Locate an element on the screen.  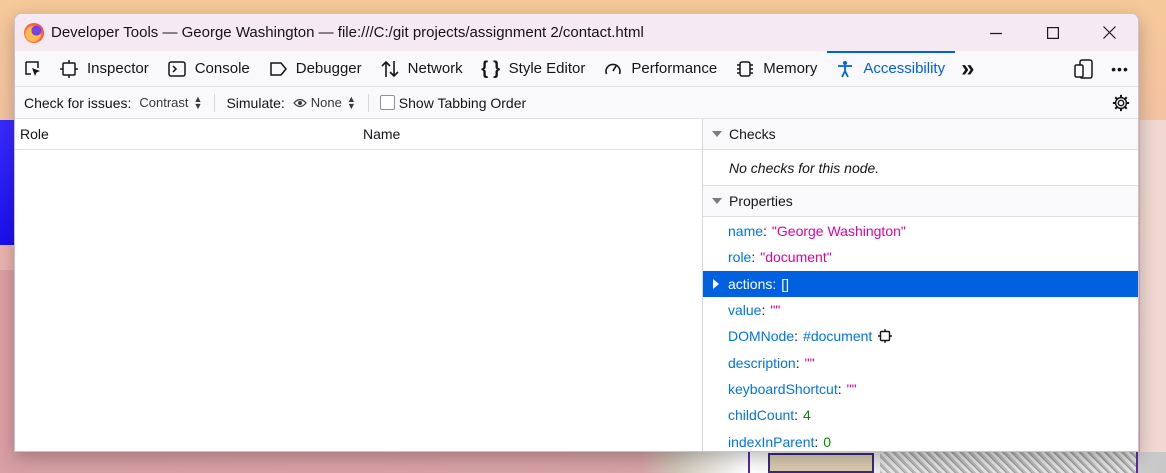
property-value: 0 is located at coordinates (827, 441).